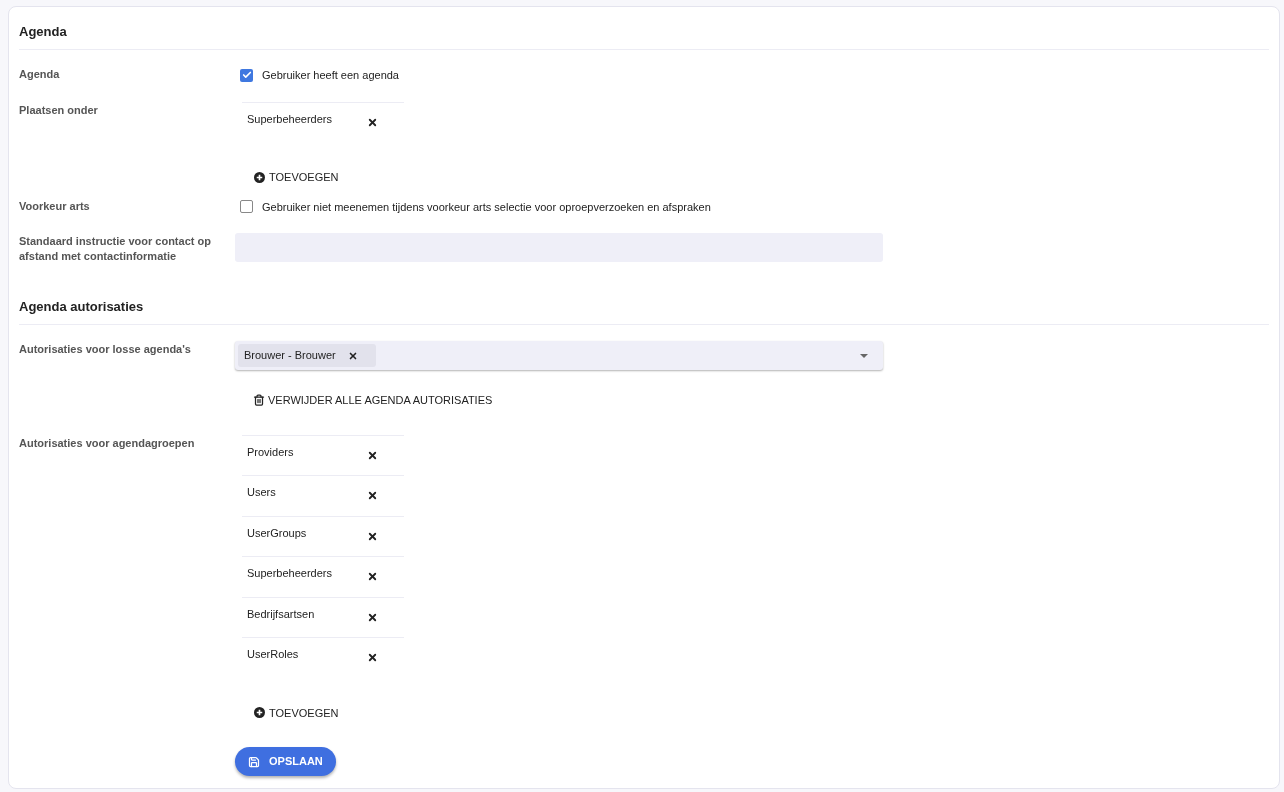  I want to click on dropdown-caret-icon, so click(864, 355).